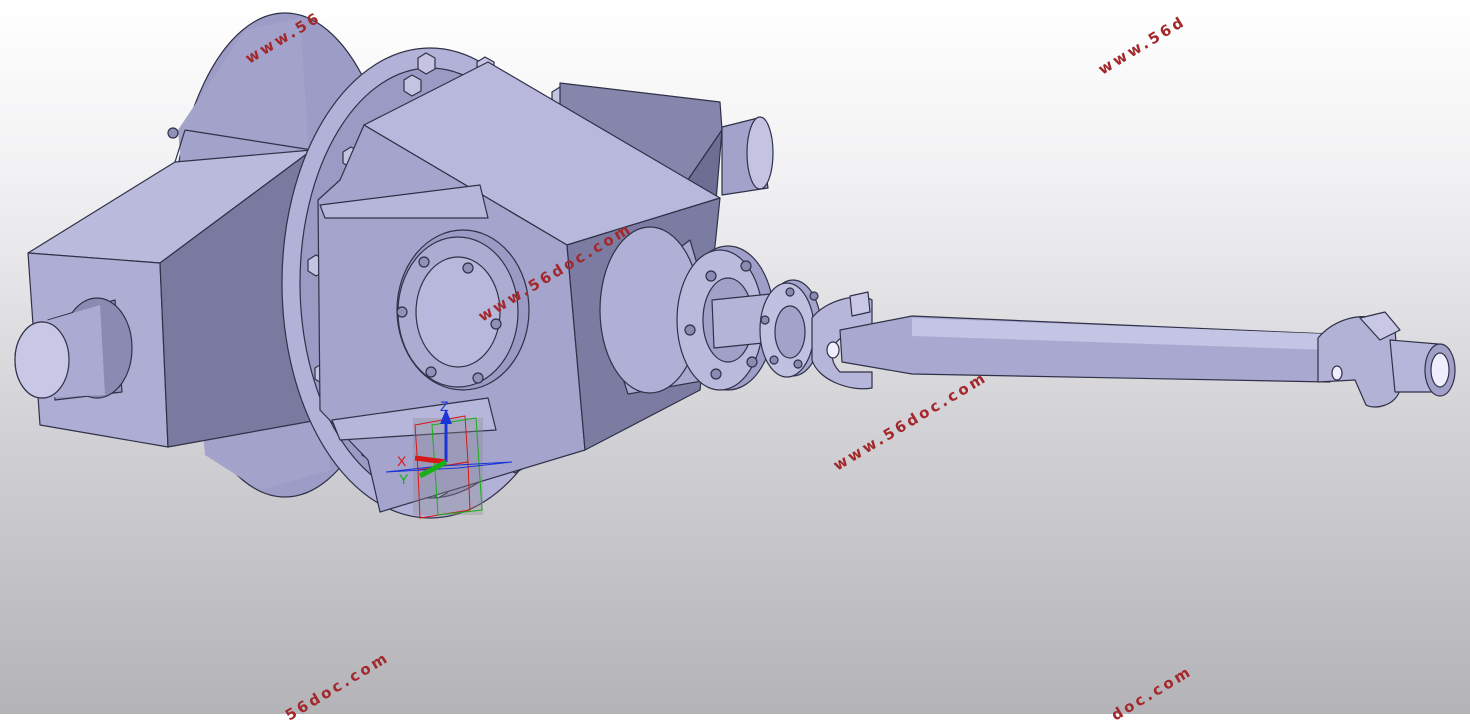  Describe the element at coordinates (1085, 349) in the screenshot. I see `drive-shaft` at that location.